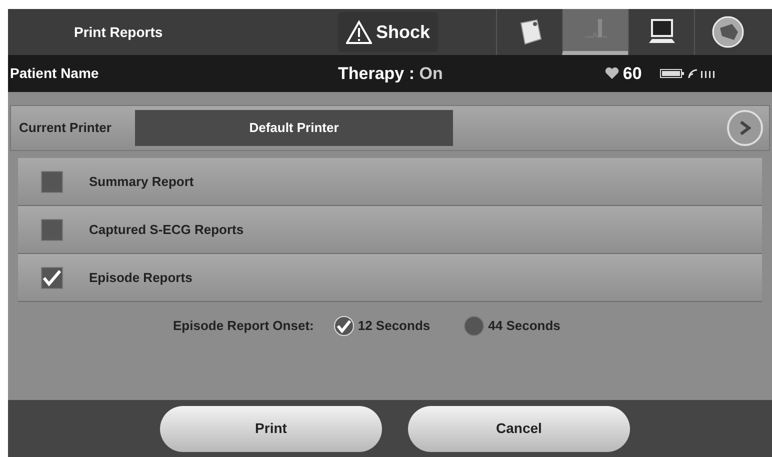 This screenshot has width=772, height=457. Describe the element at coordinates (702, 73) in the screenshot. I see `signal-icon` at that location.